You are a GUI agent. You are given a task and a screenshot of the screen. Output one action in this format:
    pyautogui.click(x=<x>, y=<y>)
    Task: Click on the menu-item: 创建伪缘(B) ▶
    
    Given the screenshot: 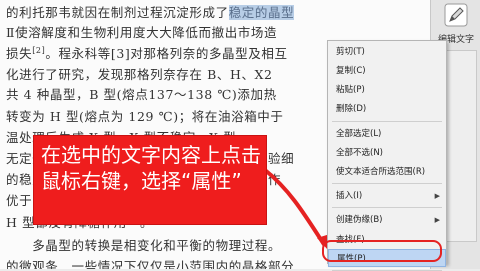 What is the action you would take?
    pyautogui.click(x=387, y=220)
    